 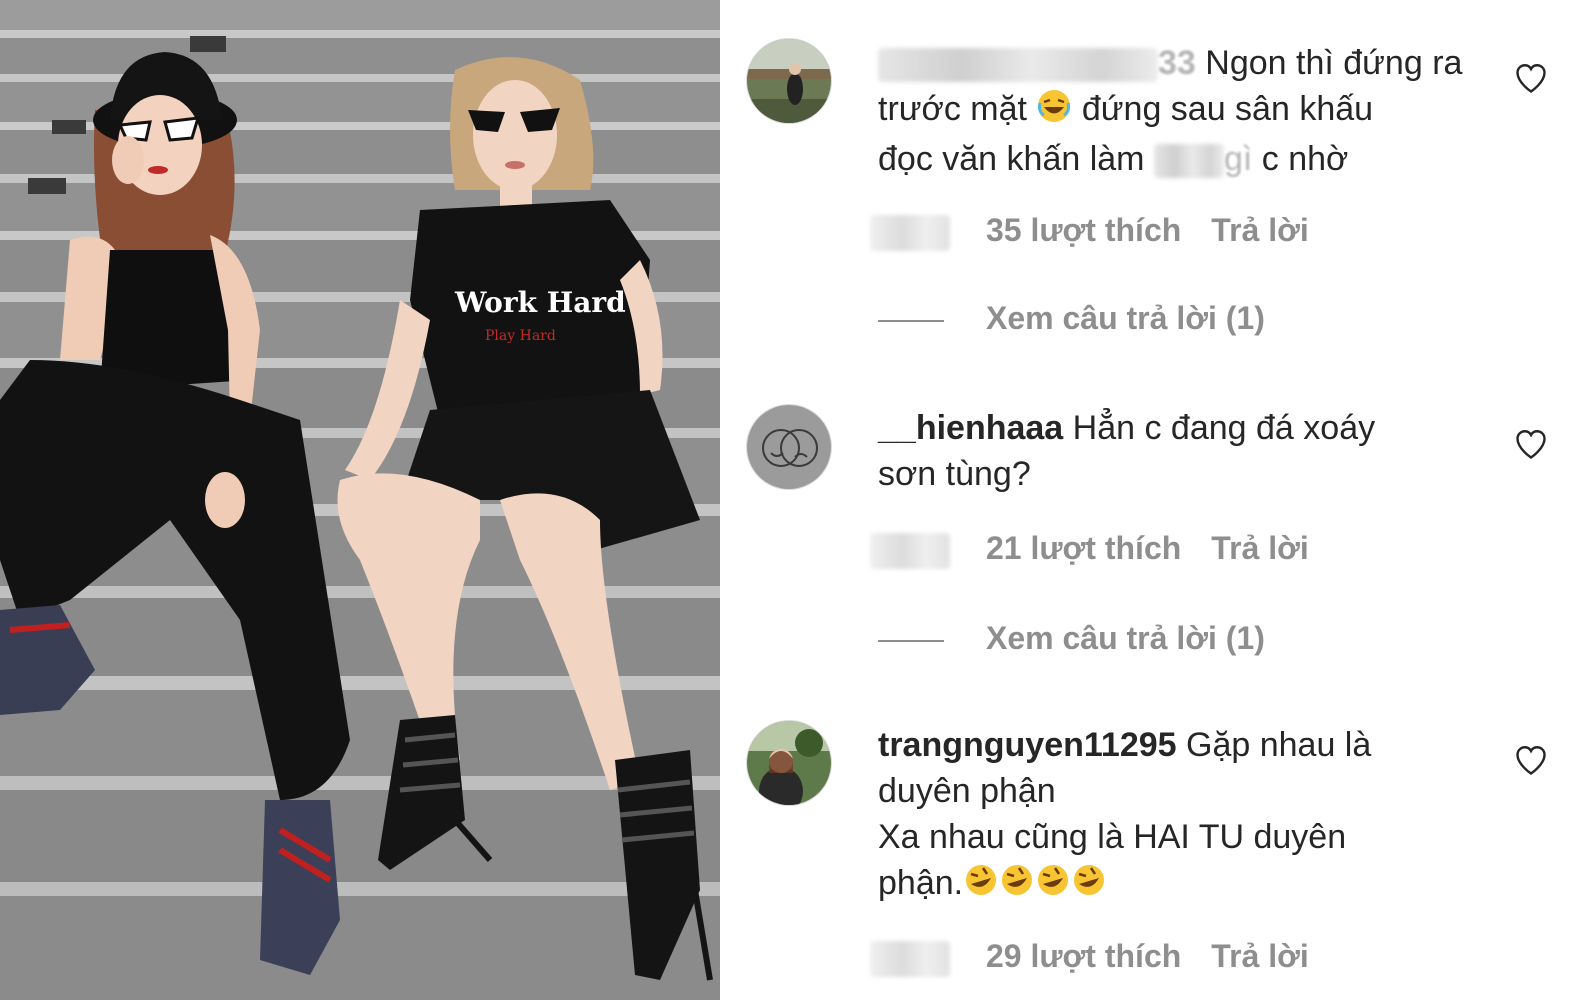 I want to click on likes-count: 35 lượt thích, so click(x=1083, y=230).